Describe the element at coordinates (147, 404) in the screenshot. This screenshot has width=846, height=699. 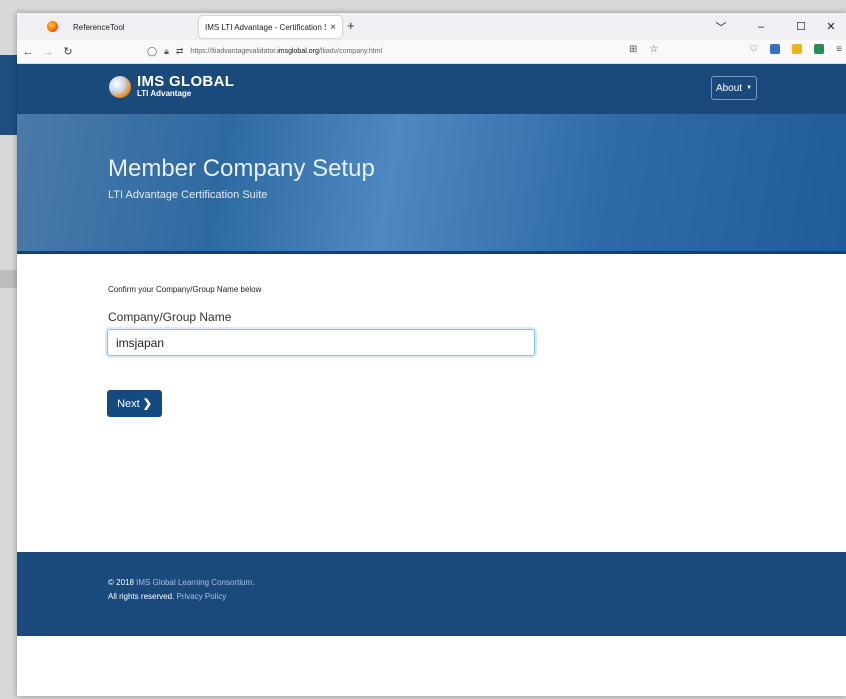
I see `chevron-right-icon: ❯` at that location.